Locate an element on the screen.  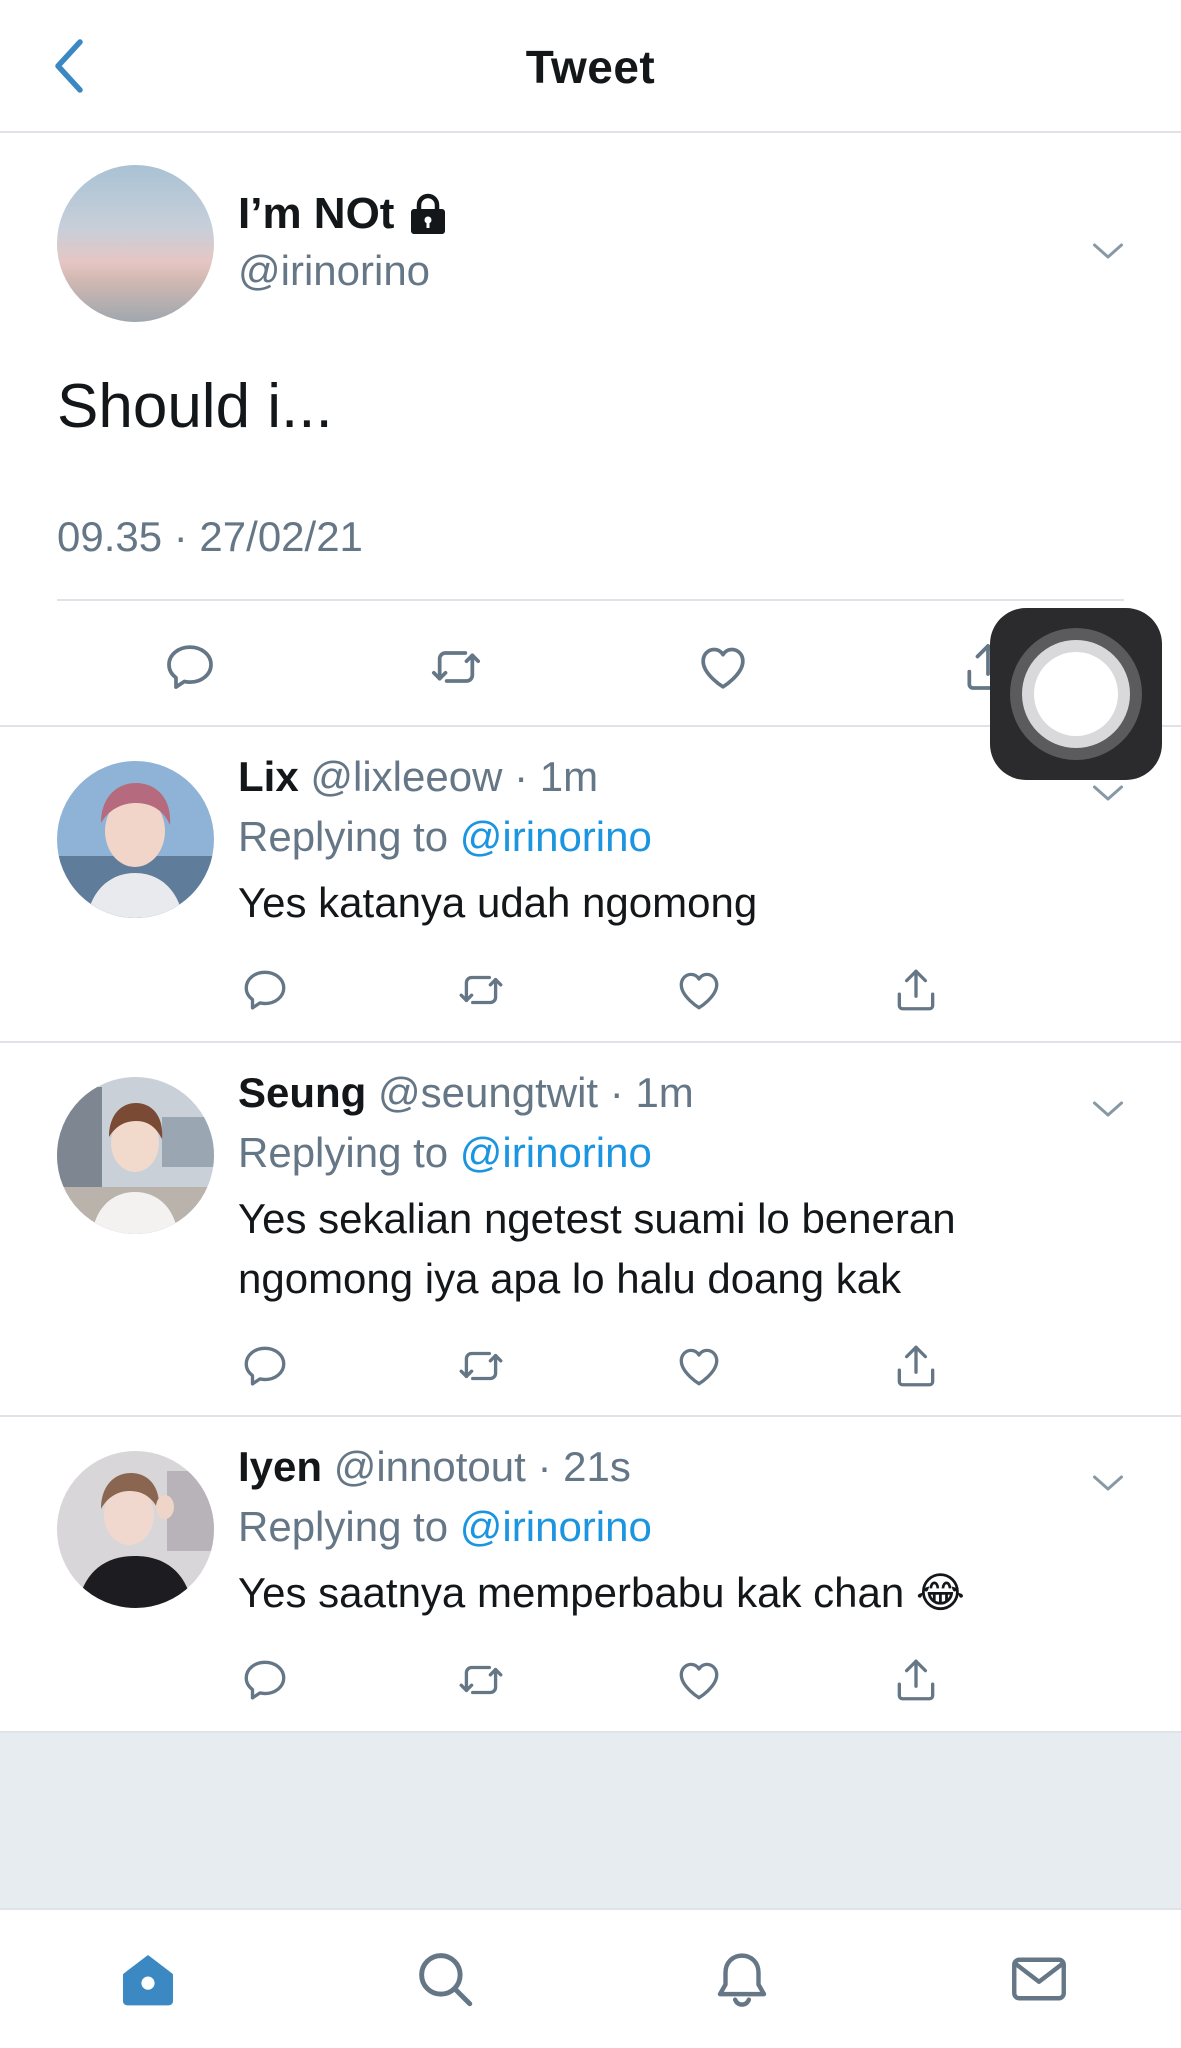
author-name: I’m NOt is located at coordinates (343, 214).